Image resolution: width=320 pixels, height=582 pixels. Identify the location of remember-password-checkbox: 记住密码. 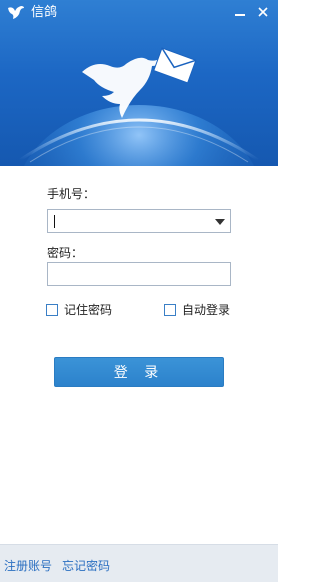
(79, 310).